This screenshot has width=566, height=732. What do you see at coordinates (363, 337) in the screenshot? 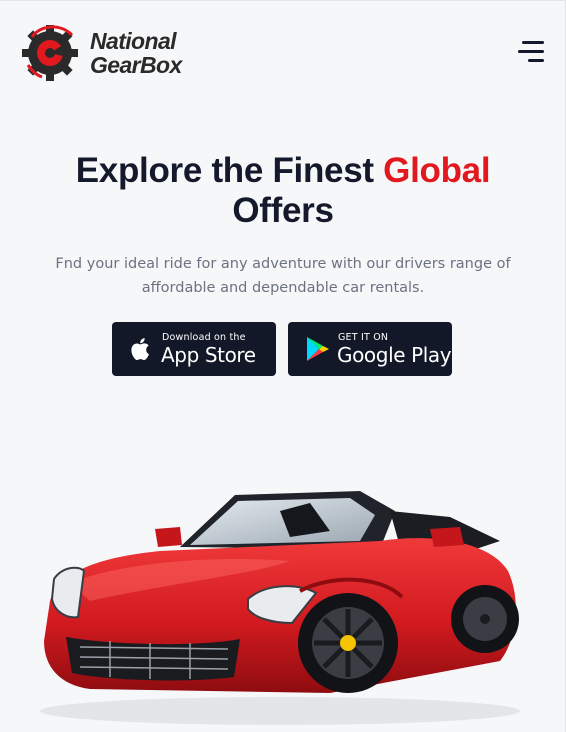
I see `google-play-small-label: GET IT ON` at bounding box center [363, 337].